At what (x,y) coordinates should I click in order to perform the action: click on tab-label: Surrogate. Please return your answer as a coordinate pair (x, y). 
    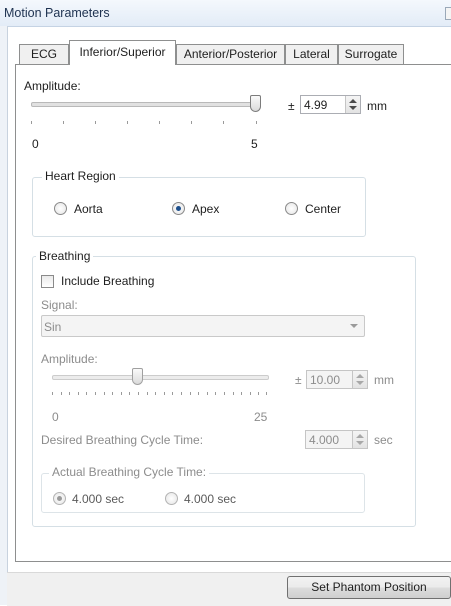
    Looking at the image, I should click on (371, 54).